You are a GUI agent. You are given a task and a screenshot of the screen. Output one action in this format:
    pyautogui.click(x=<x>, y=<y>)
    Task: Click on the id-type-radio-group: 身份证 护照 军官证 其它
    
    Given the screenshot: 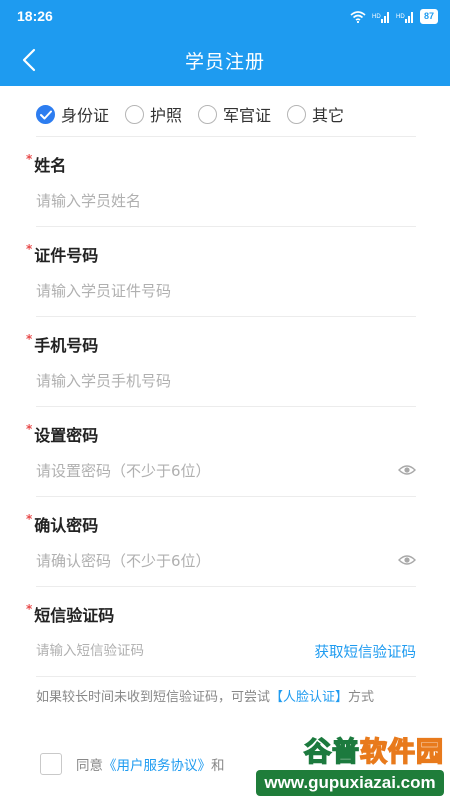 What is the action you would take?
    pyautogui.click(x=198, y=114)
    